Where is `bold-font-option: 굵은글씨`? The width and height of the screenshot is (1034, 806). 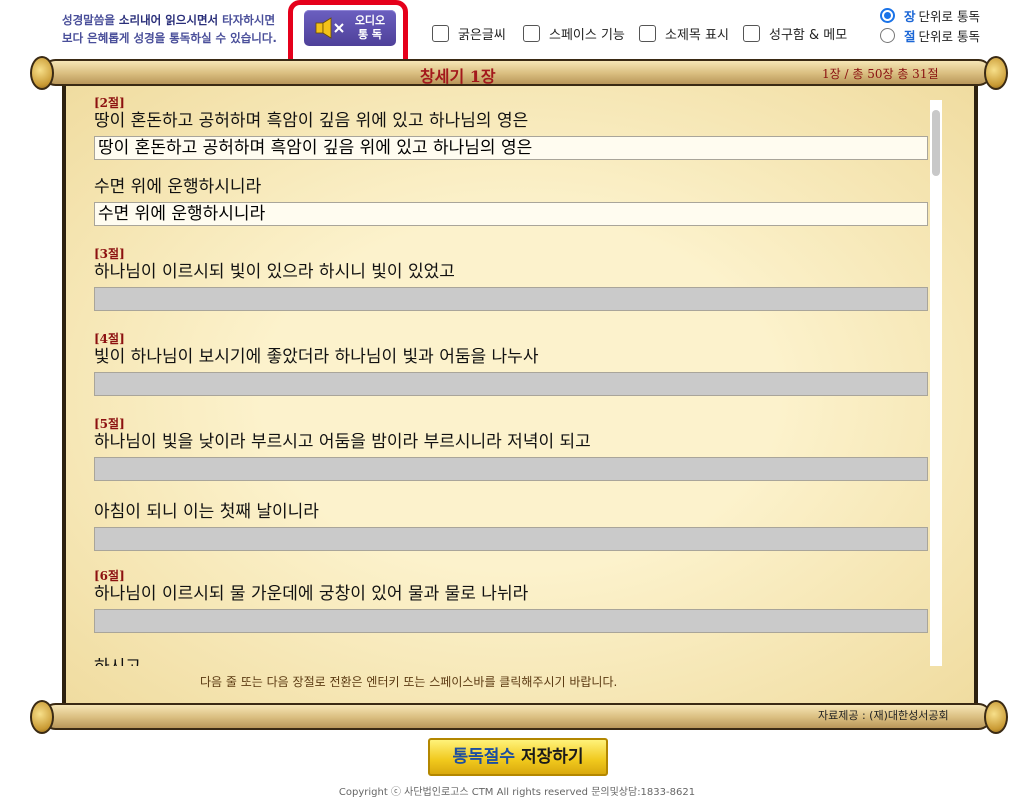 bold-font-option: 굵은글씨 is located at coordinates (469, 33).